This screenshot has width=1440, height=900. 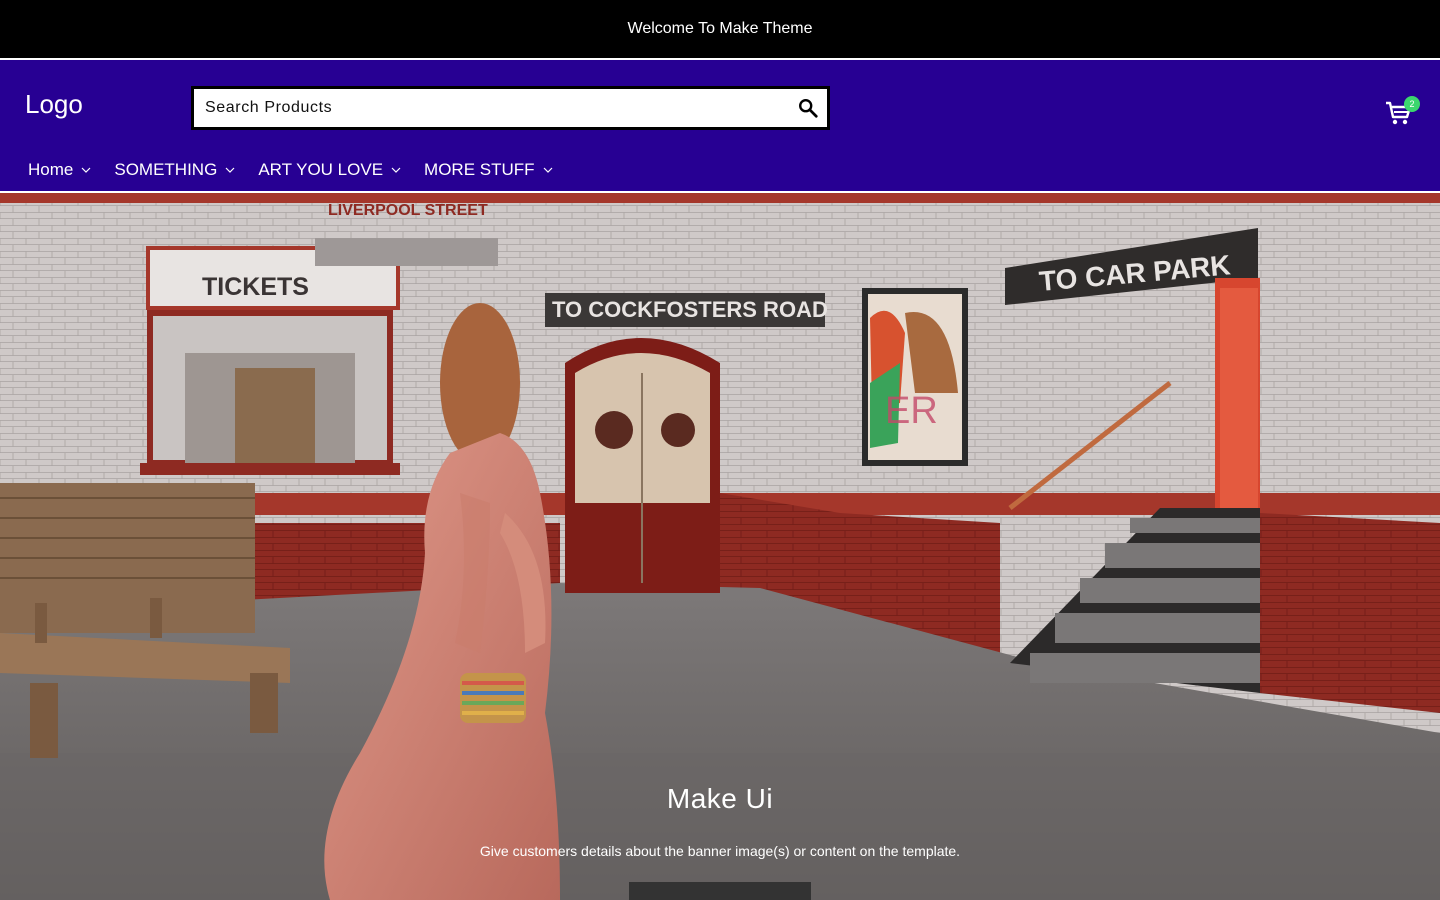 I want to click on nav-item-home: Home, so click(x=59, y=170).